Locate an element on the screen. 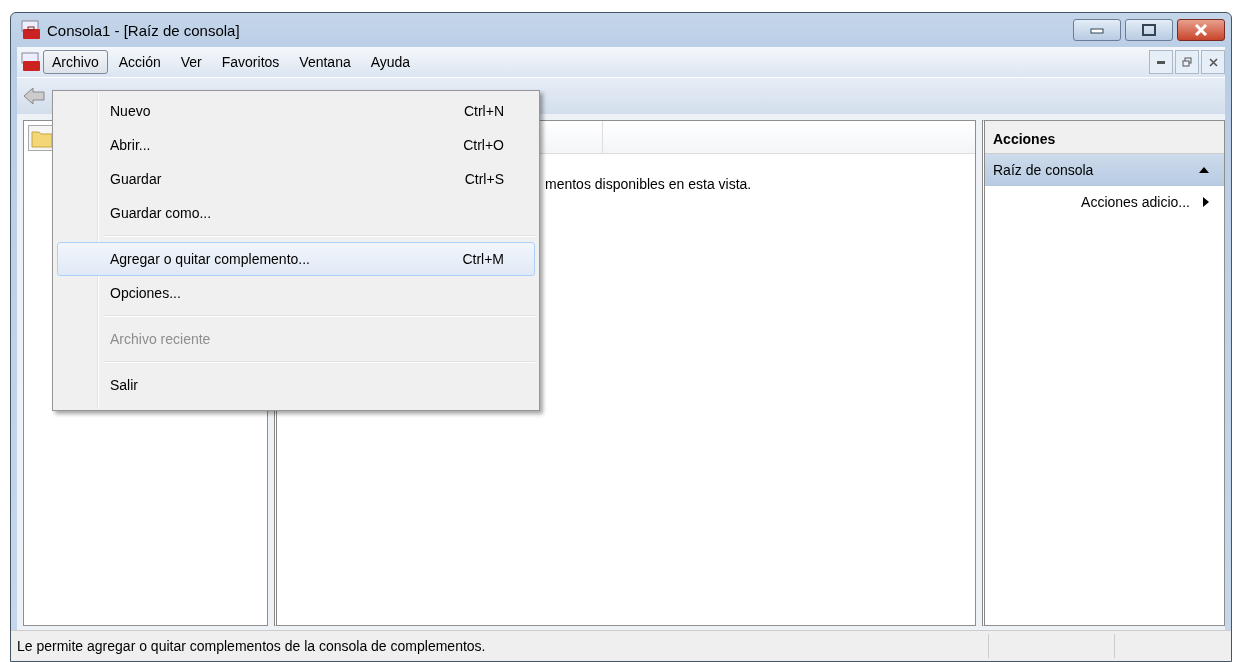 The image size is (1239, 662). menu-item: Salir is located at coordinates (296, 385).